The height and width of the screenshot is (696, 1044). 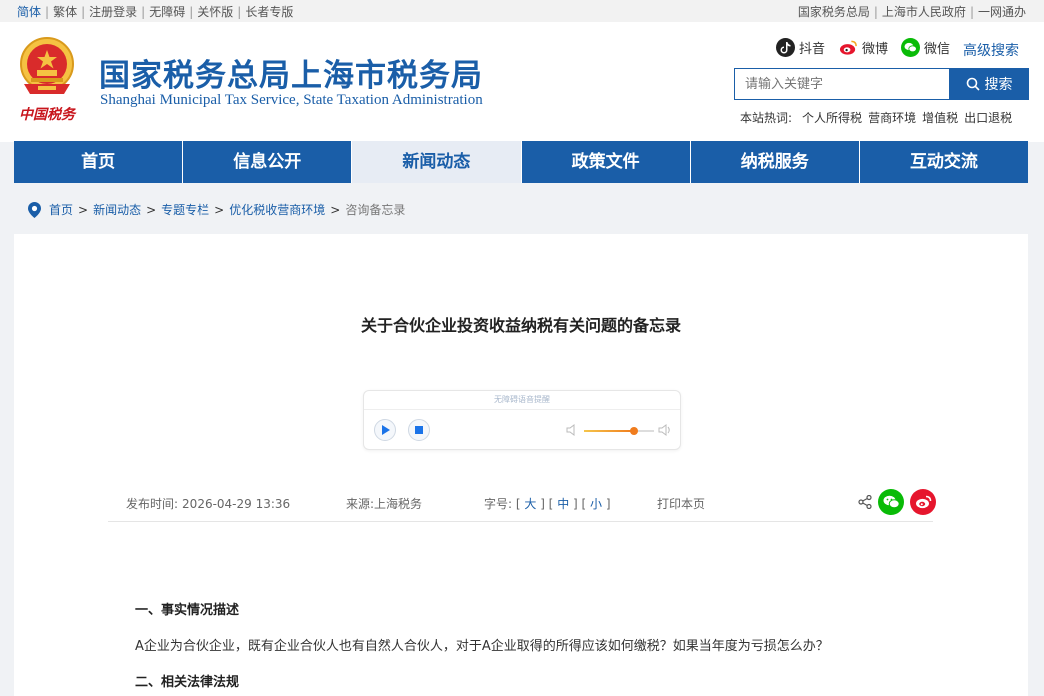 I want to click on weibo-link: 微博, so click(x=863, y=47).